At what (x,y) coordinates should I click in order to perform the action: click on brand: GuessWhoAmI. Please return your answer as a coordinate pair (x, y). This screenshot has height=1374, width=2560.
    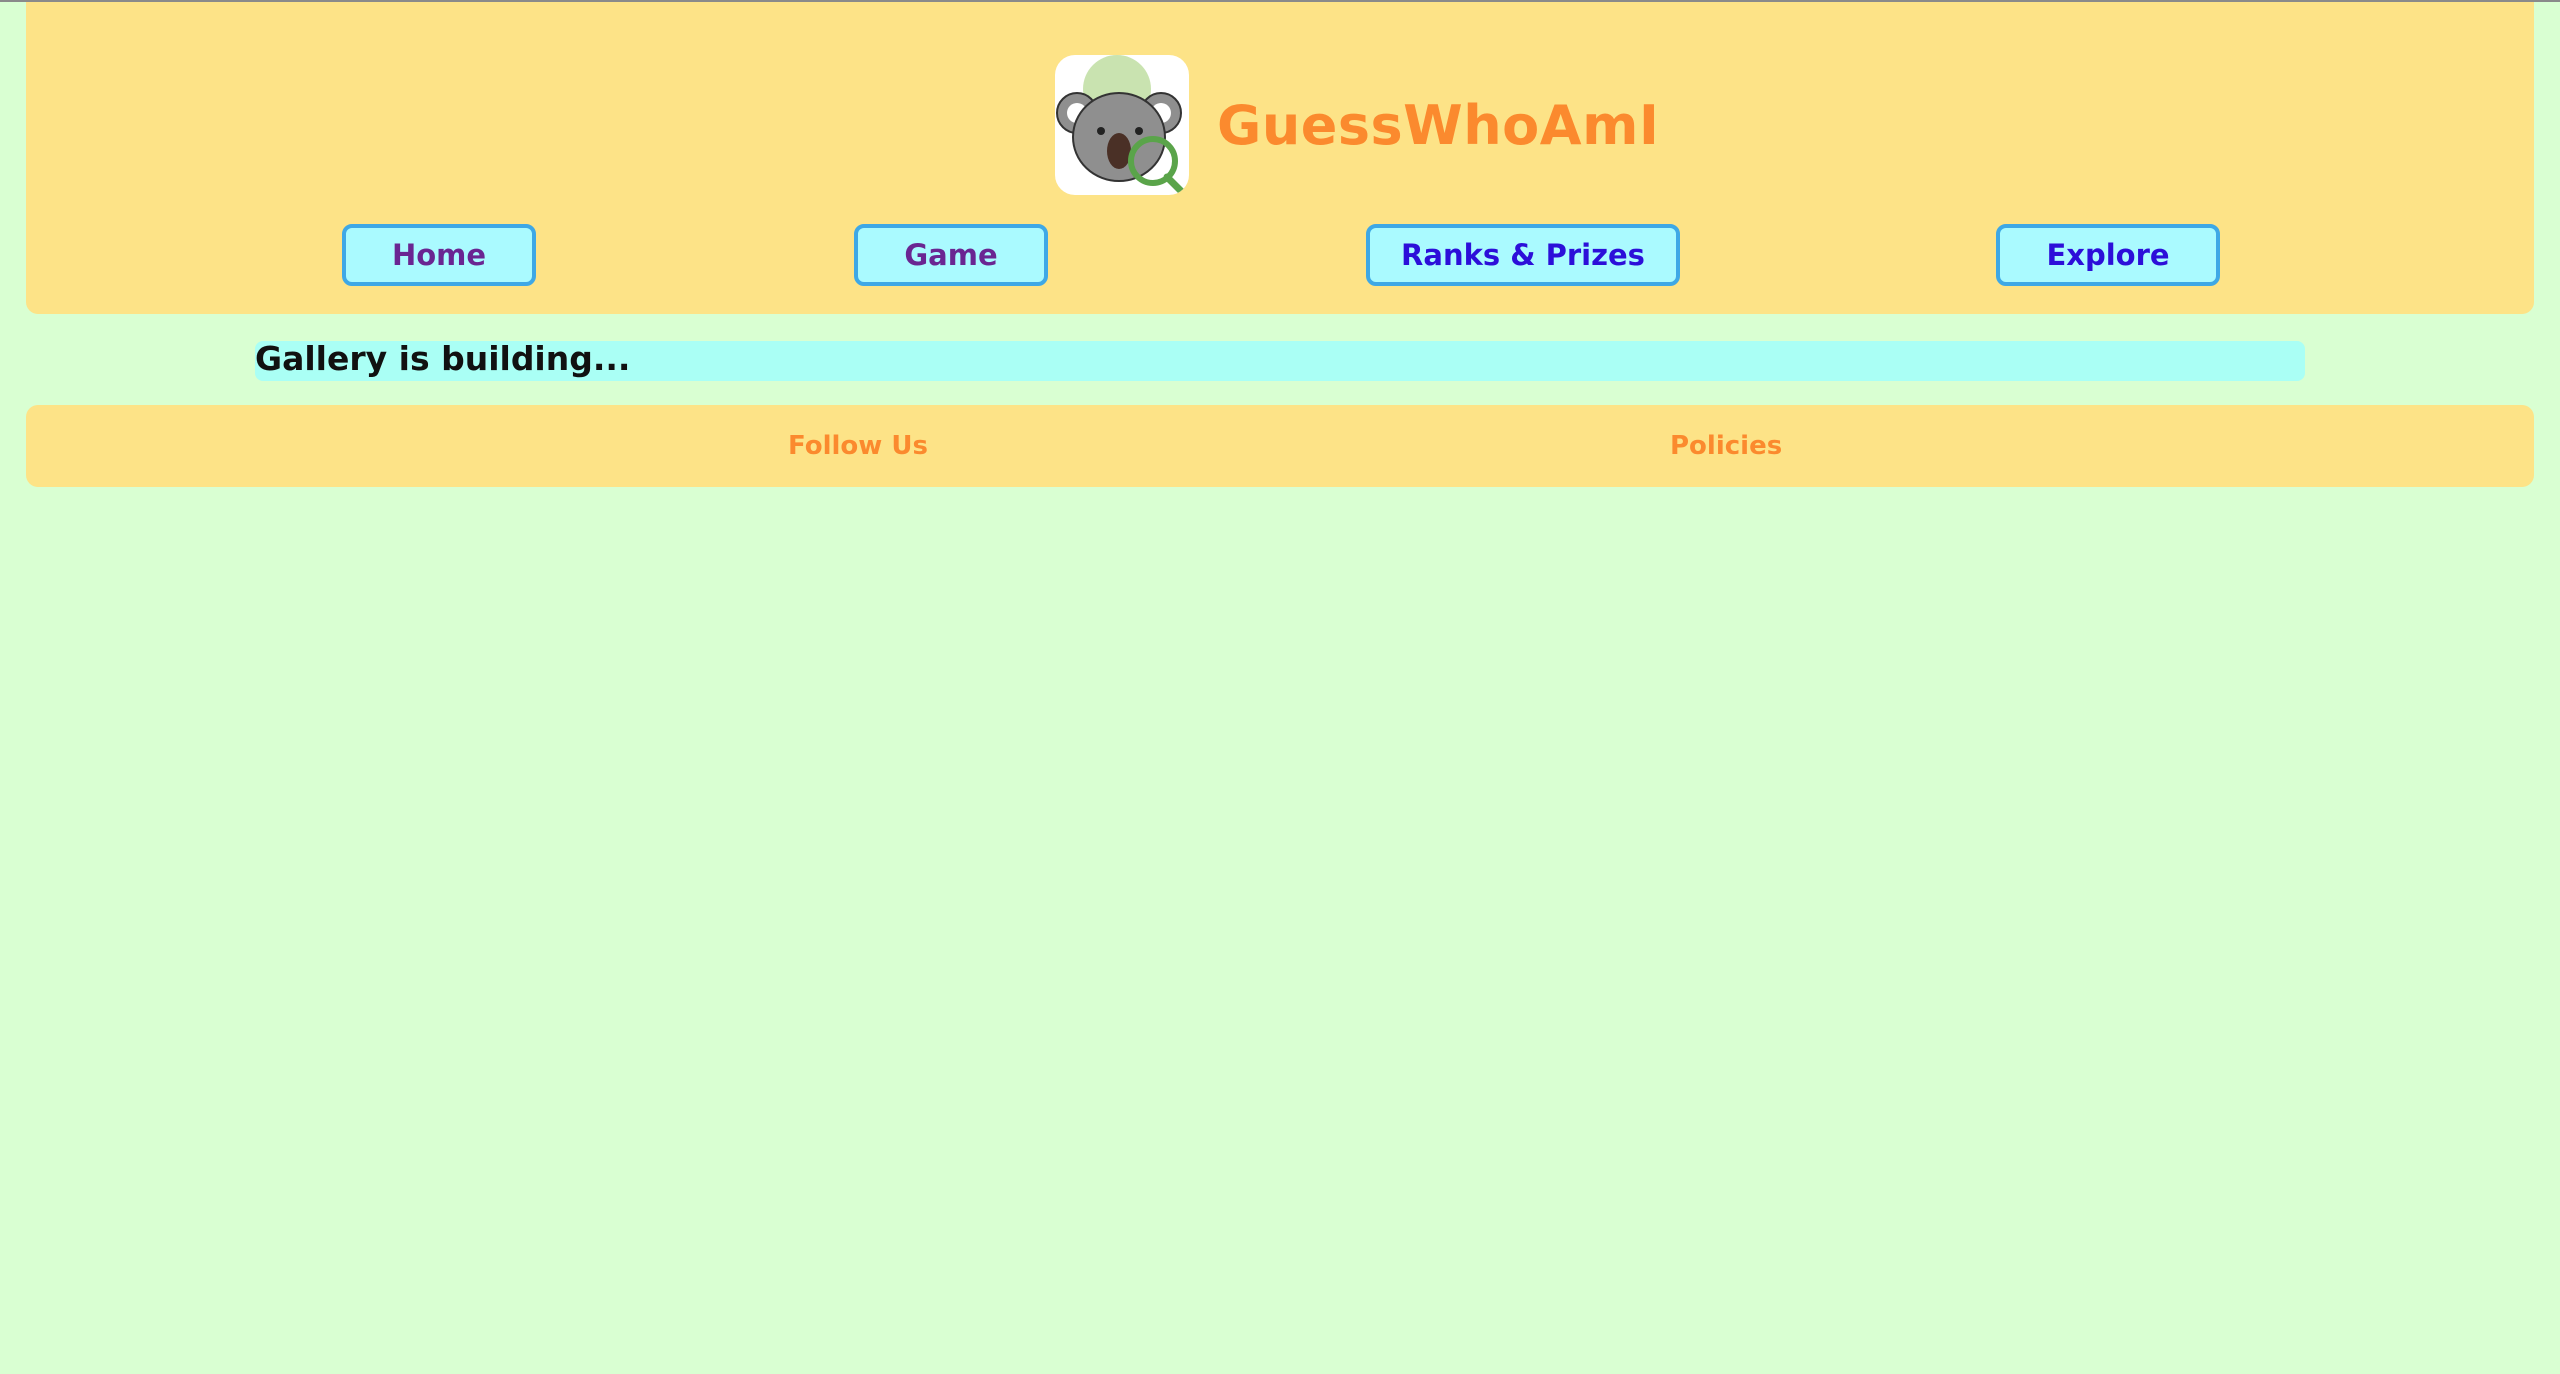
    Looking at the image, I should click on (1357, 125).